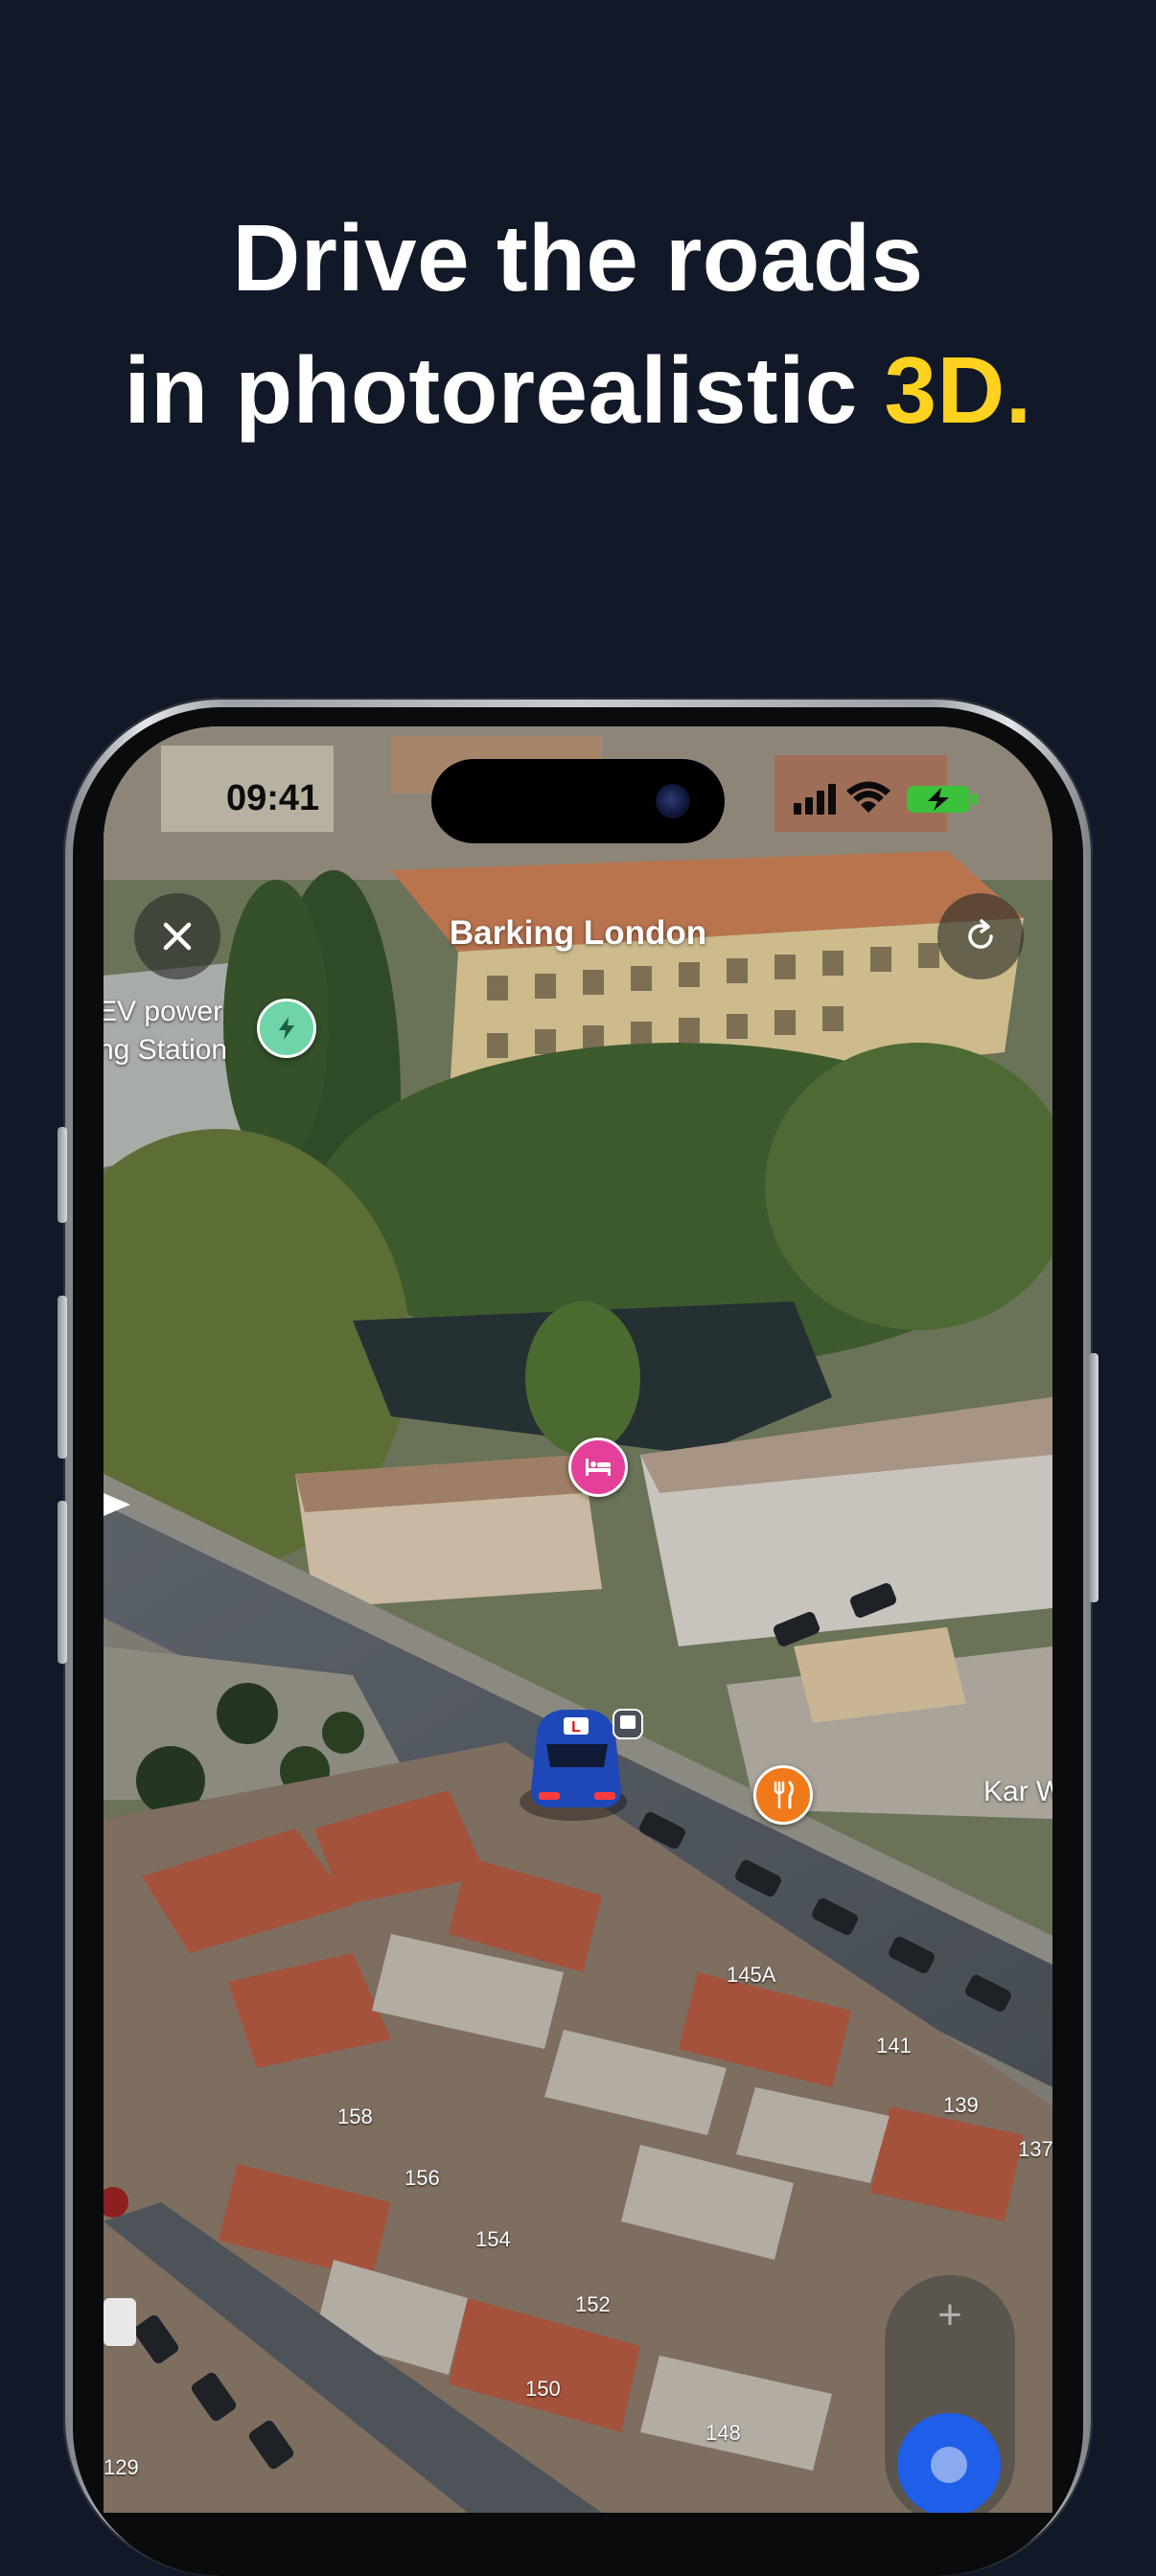  Describe the element at coordinates (950, 2315) in the screenshot. I see `zoom-in-button: +` at that location.